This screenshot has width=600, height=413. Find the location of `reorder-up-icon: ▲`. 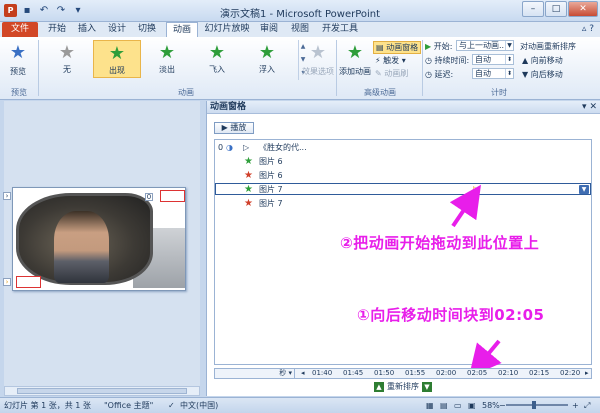

reorder-up-icon: ▲ is located at coordinates (379, 386).